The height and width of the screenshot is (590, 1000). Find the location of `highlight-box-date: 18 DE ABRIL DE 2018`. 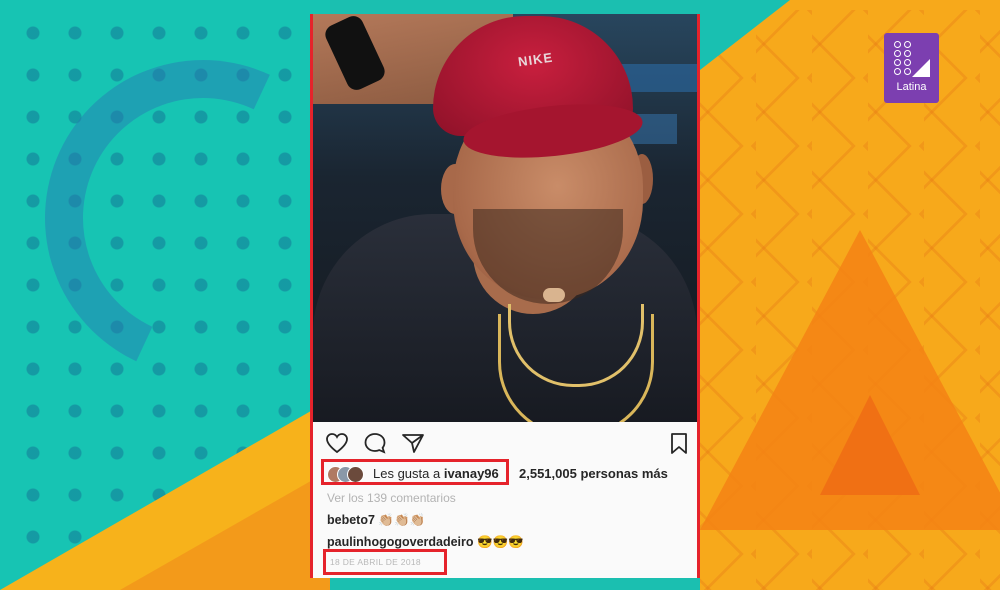

highlight-box-date: 18 DE ABRIL DE 2018 is located at coordinates (385, 562).